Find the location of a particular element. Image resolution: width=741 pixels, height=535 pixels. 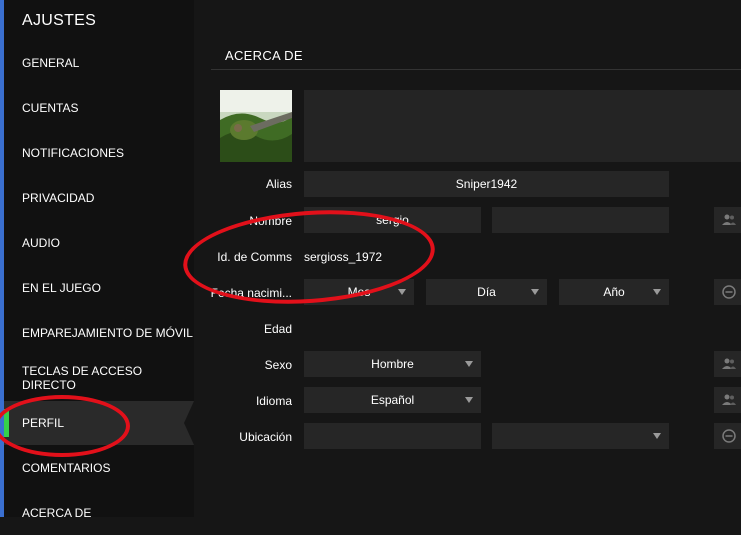

language-visibility-button is located at coordinates (727, 400).